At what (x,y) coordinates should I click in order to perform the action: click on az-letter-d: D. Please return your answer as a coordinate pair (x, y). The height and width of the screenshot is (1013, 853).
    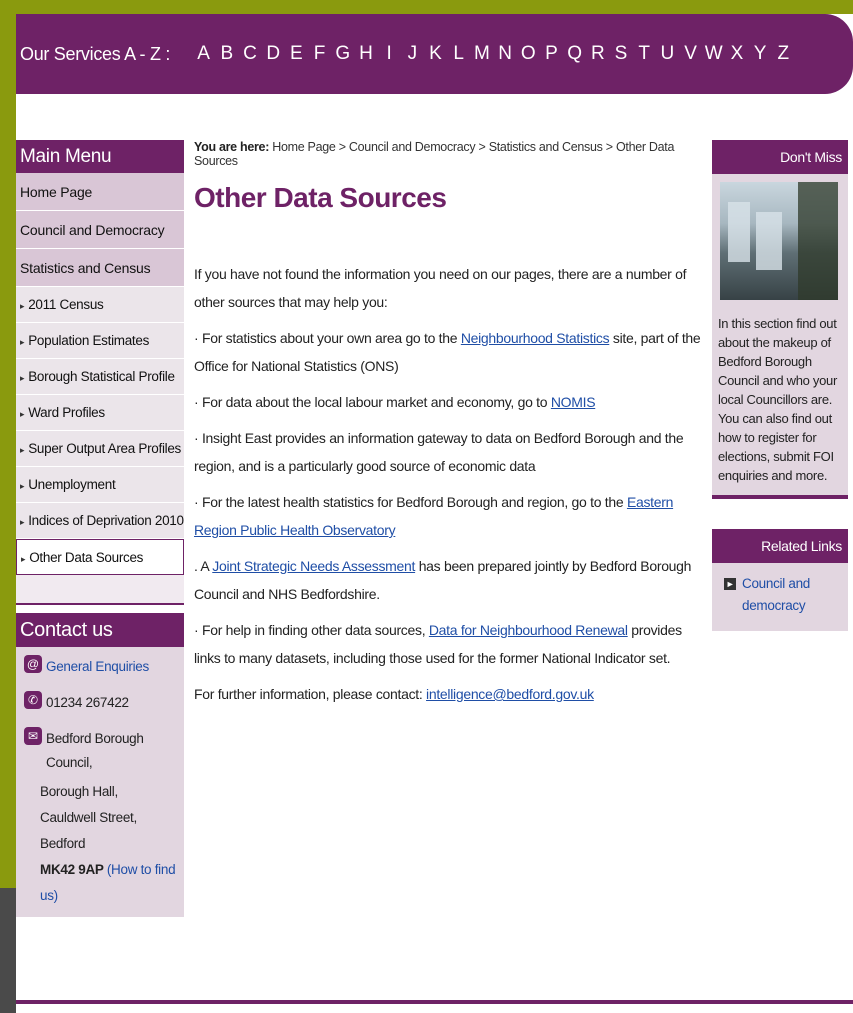
    Looking at the image, I should click on (273, 54).